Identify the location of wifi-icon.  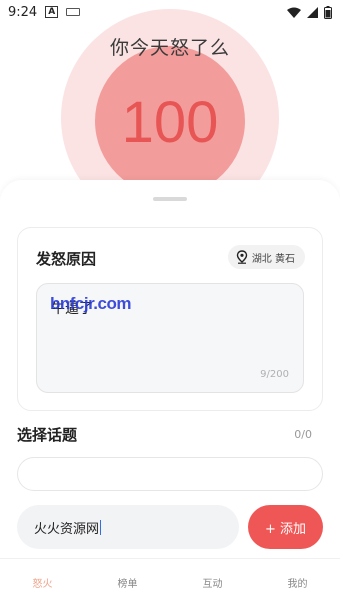
(294, 12).